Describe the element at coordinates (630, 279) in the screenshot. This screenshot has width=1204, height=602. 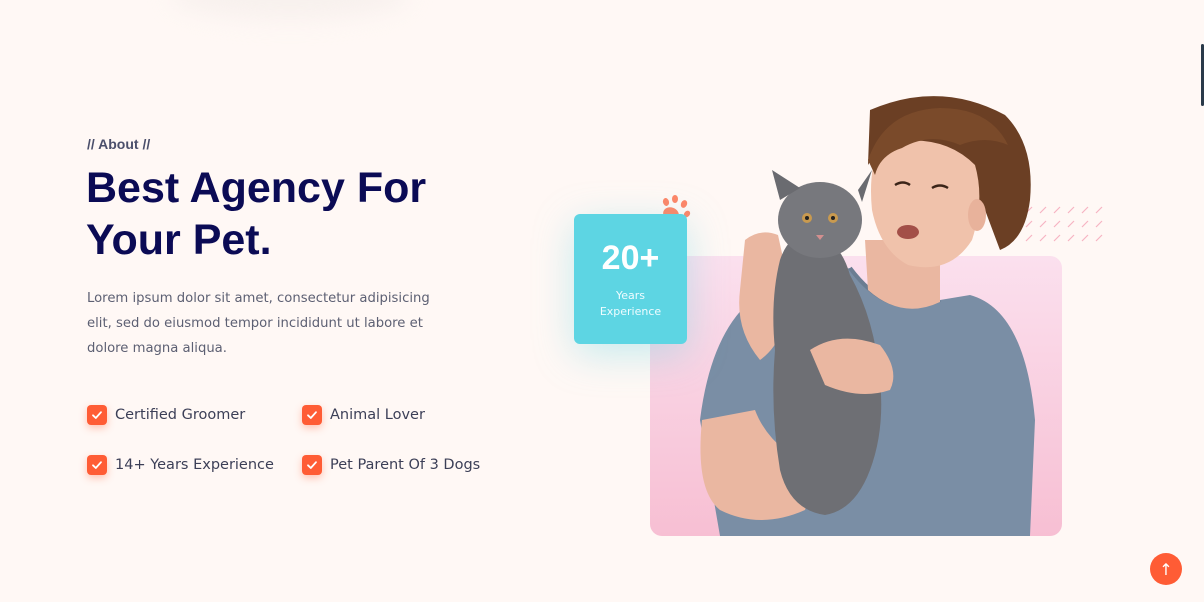
I see `experience-card: 20+ Years Experience` at that location.